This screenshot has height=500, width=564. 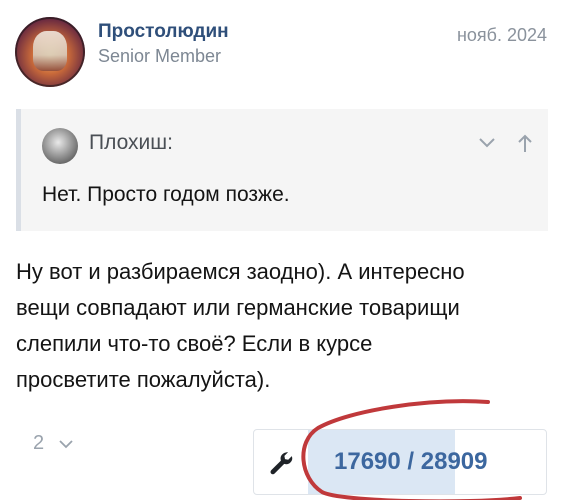 What do you see at coordinates (143, 379) in the screenshot?
I see `post-line: просветите пожалуйста).` at bounding box center [143, 379].